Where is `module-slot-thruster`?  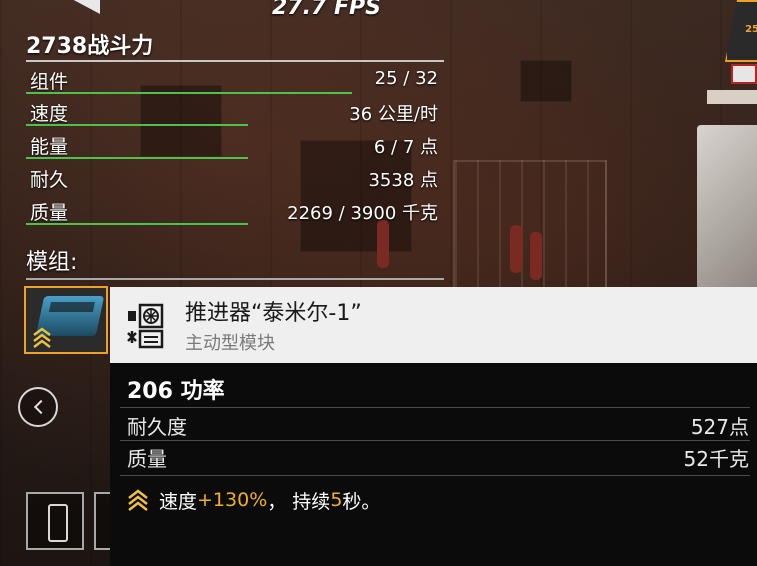
module-slot-thruster is located at coordinates (66, 320).